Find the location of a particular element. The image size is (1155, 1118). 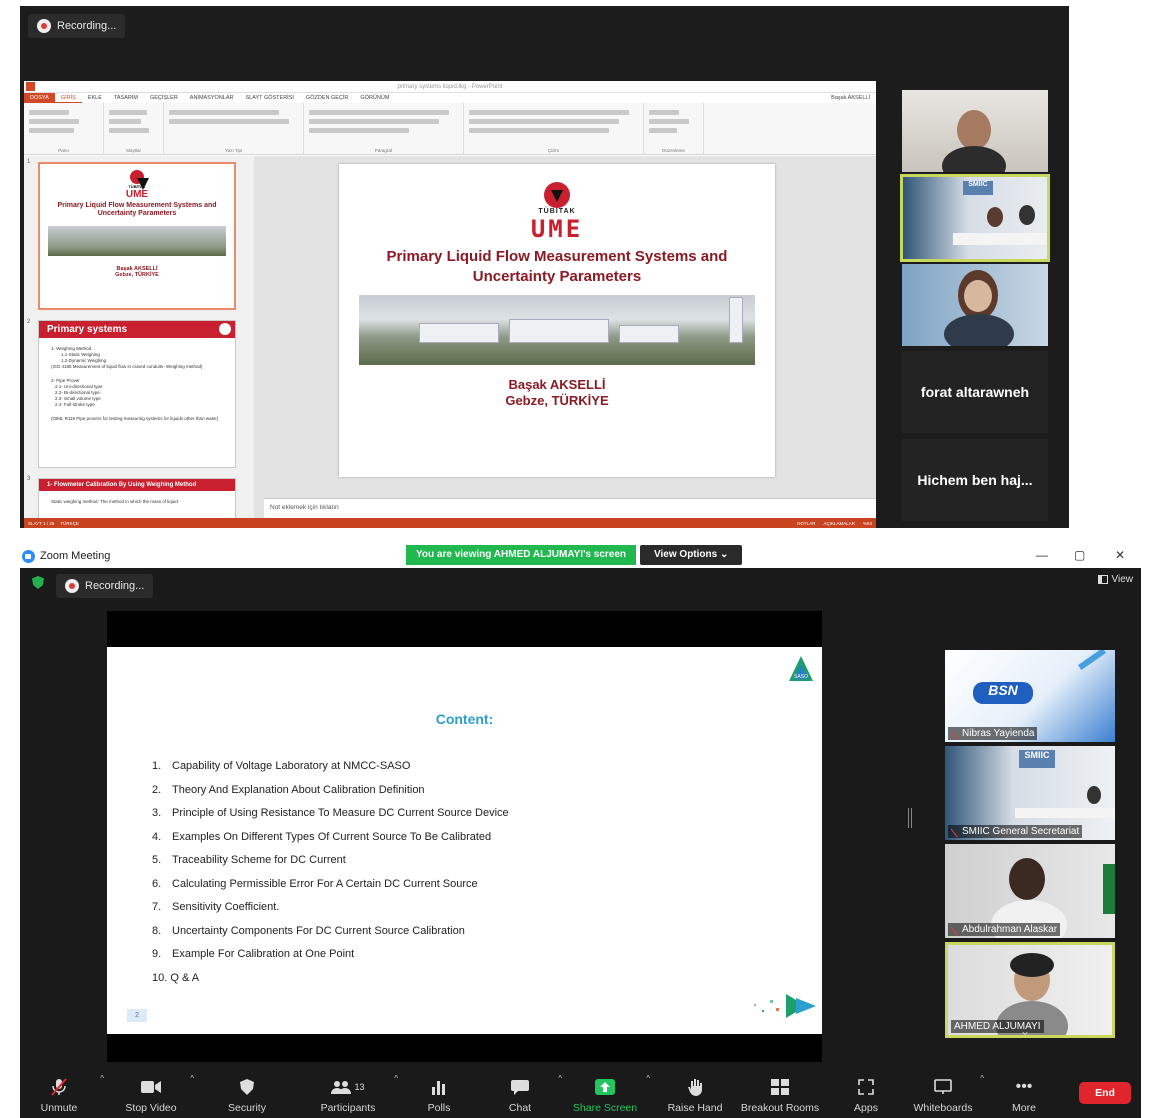

whiteboards-button: Whiteboards ^ is located at coordinates (947, 1090).